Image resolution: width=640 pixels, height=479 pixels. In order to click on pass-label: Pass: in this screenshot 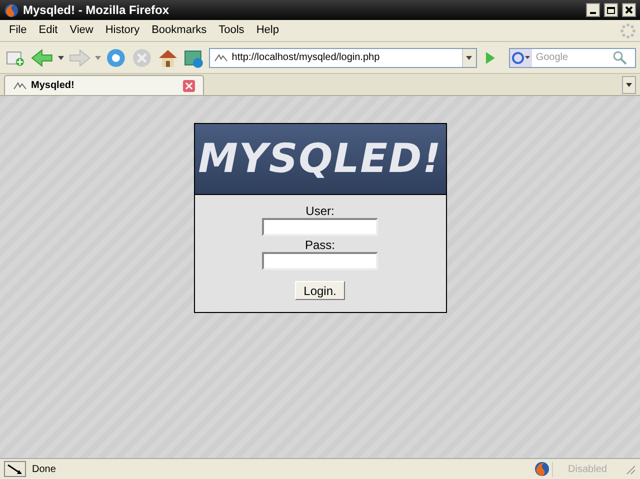, I will do `click(319, 245)`.